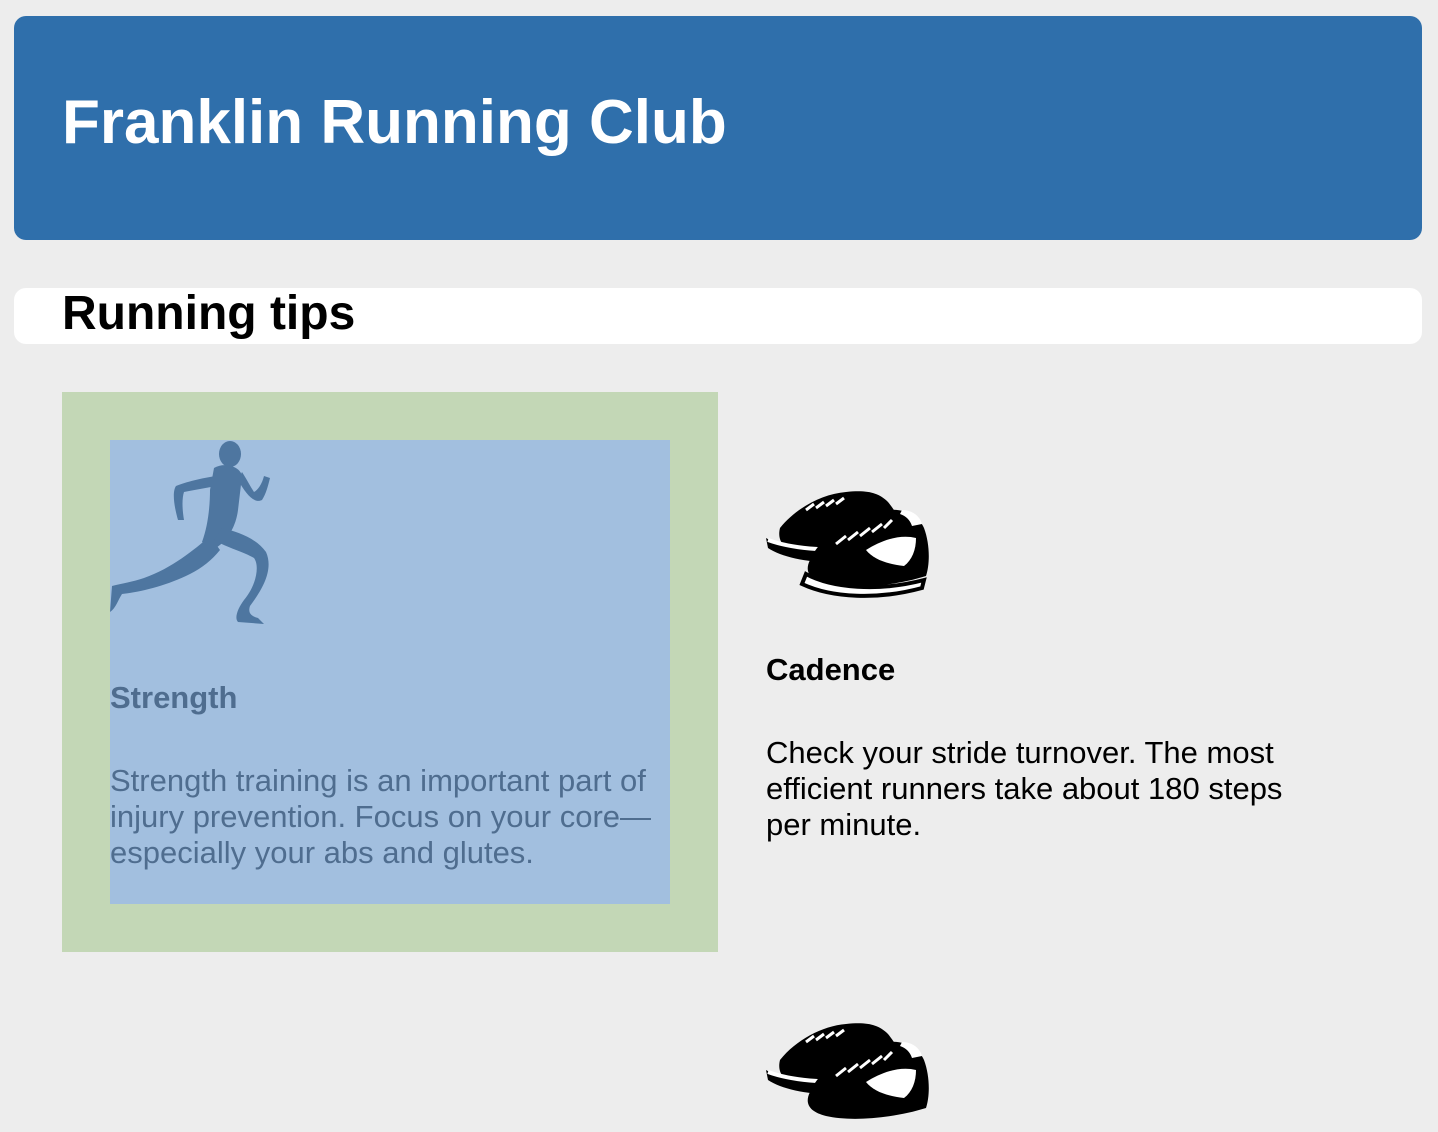  What do you see at coordinates (831, 669) in the screenshot?
I see `tip-title-cadence: Cadence` at bounding box center [831, 669].